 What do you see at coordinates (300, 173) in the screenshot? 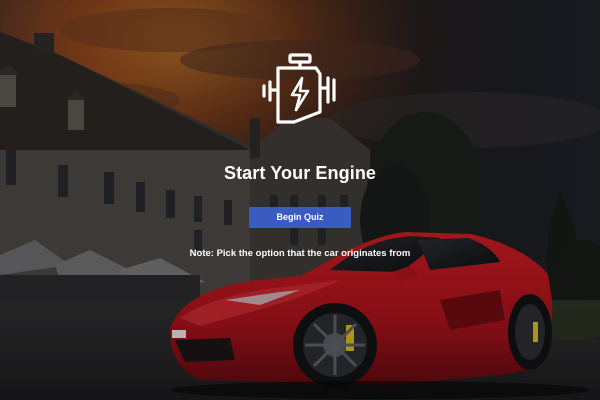
I see `page-title: Start Your Engine` at bounding box center [300, 173].